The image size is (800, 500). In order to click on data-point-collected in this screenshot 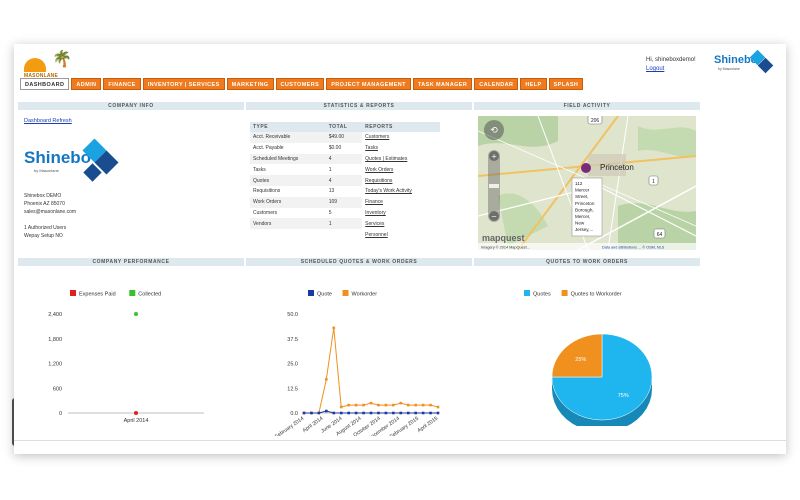, I will do `click(136, 314)`.